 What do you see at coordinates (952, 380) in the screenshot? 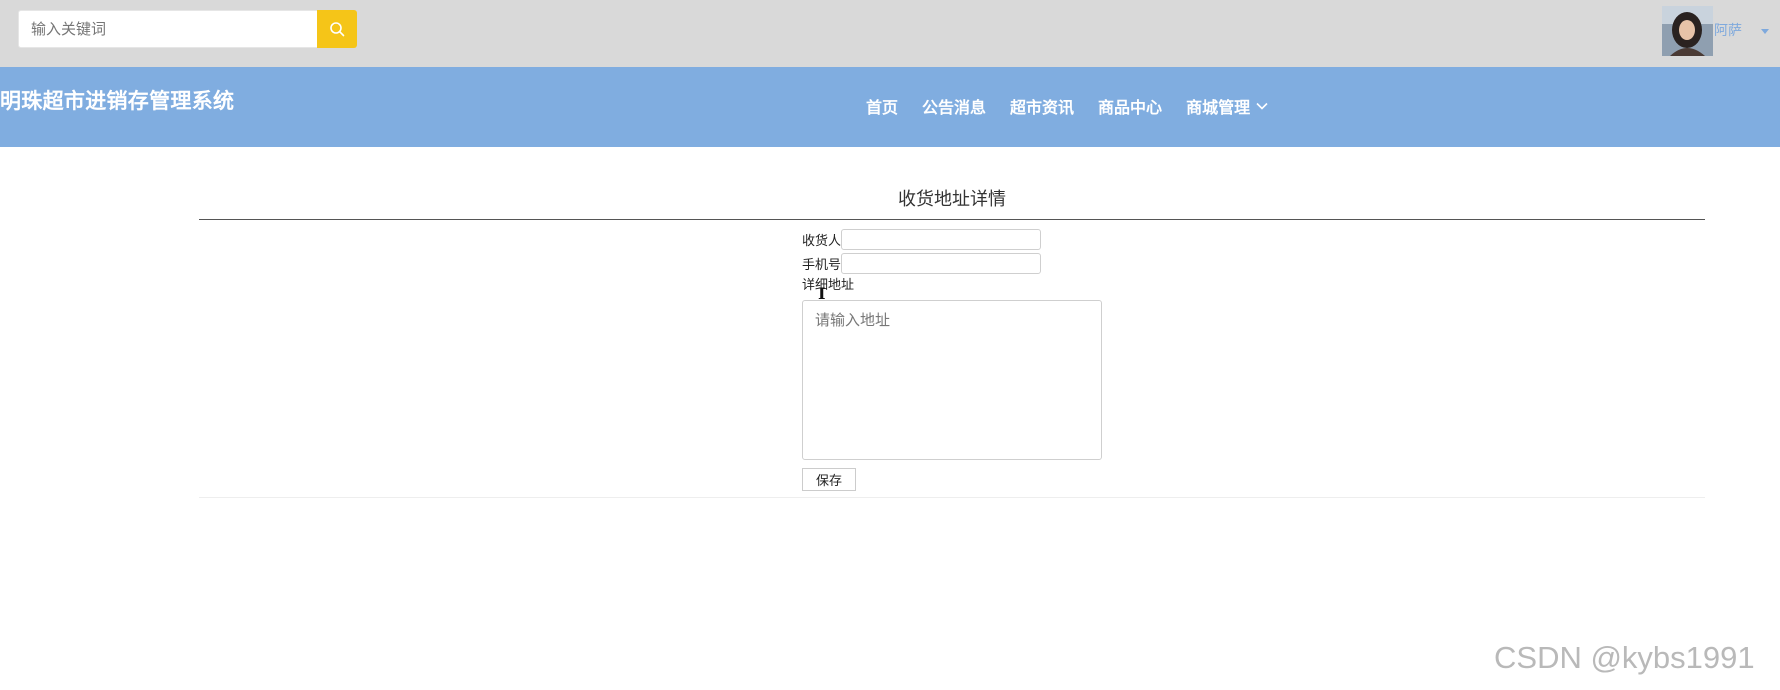
I see `address-textarea` at bounding box center [952, 380].